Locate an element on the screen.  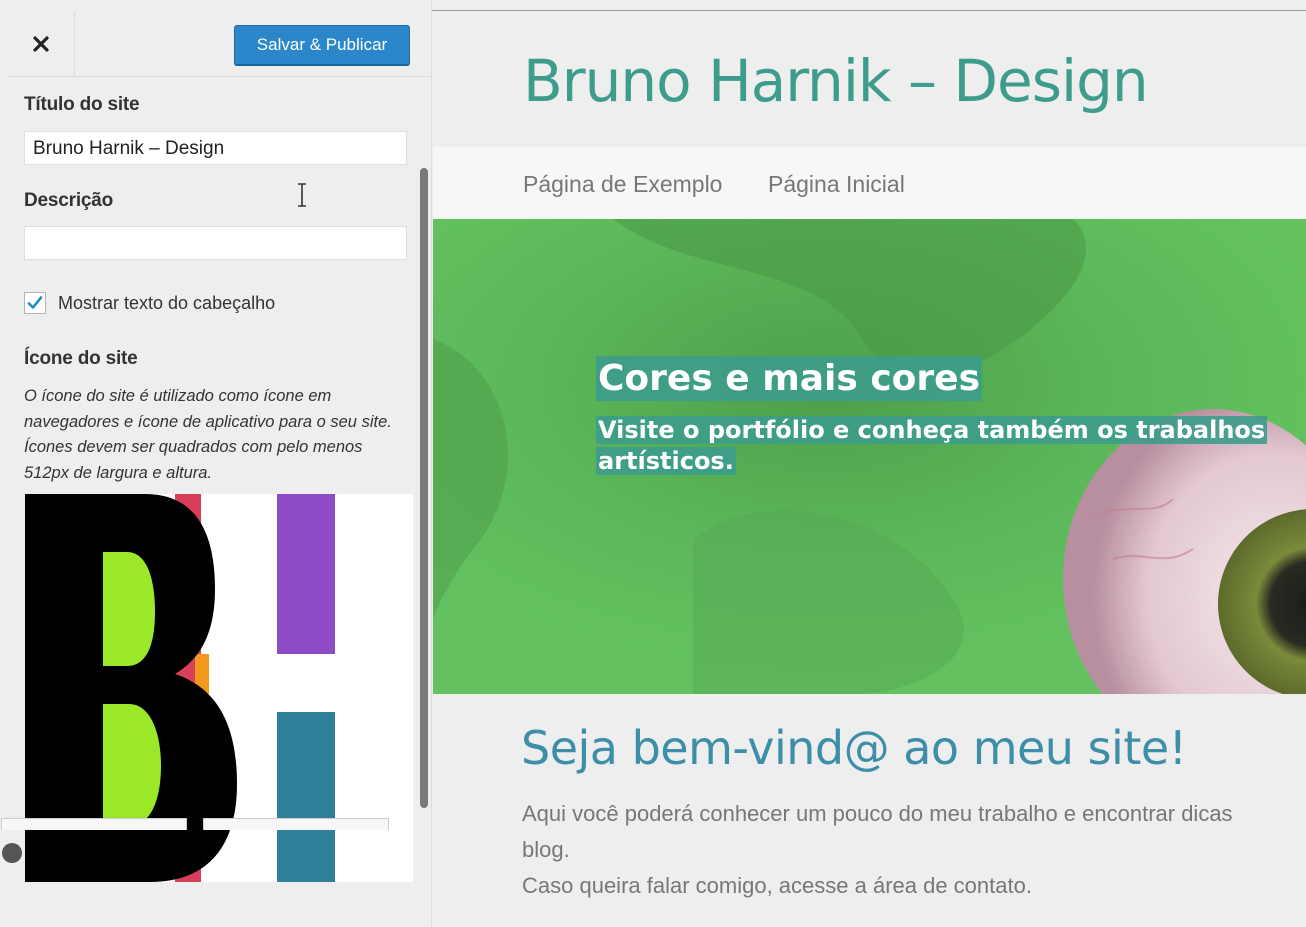
save-publish-button: Salvar & Publicar is located at coordinates (322, 45).